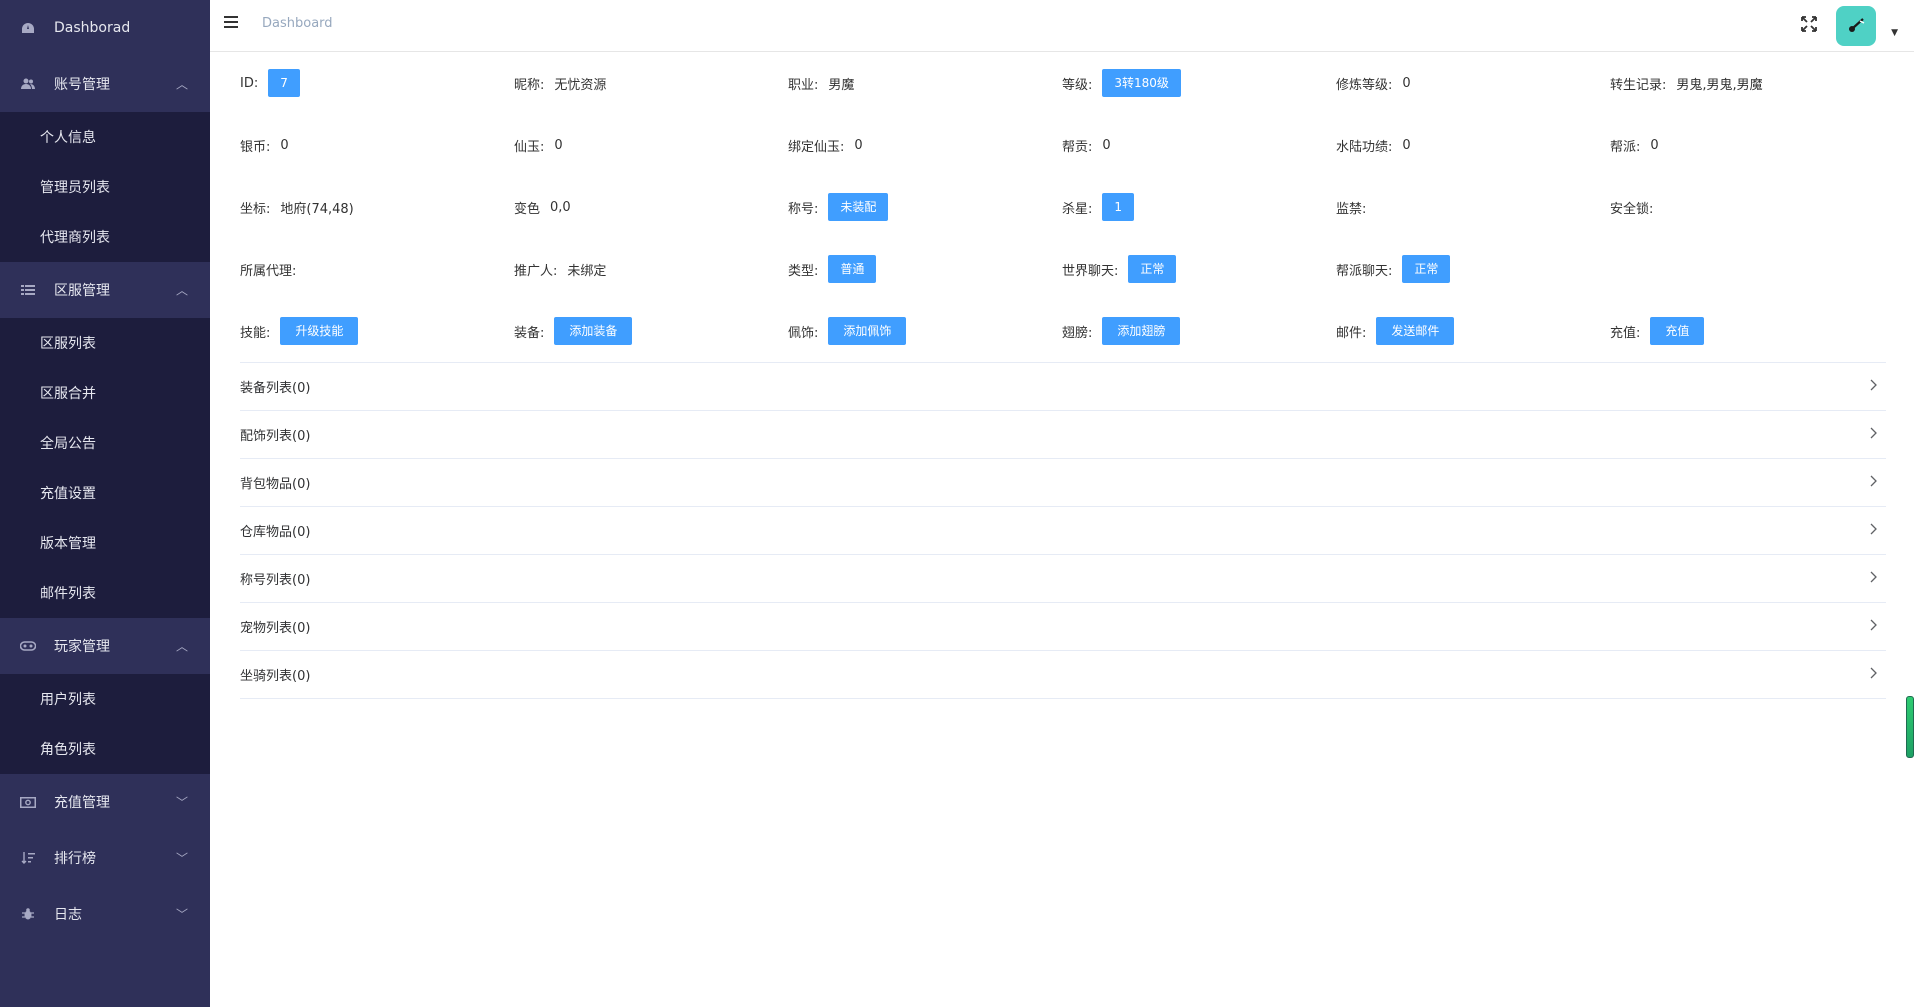 This screenshot has width=1914, height=1007. I want to click on type-tag: 普通, so click(852, 269).